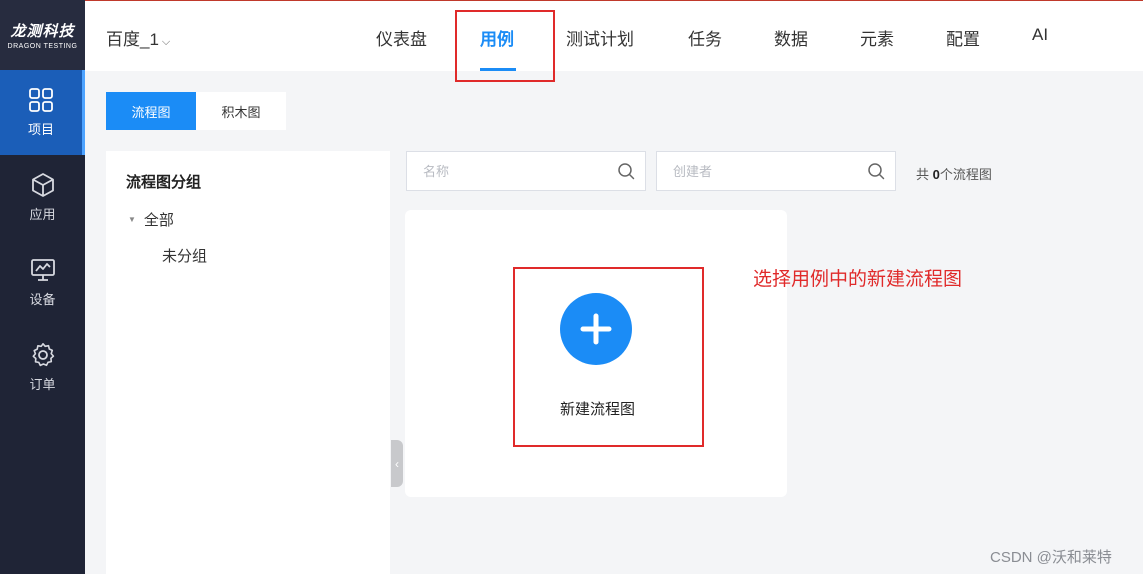 This screenshot has height=574, width=1143. What do you see at coordinates (597, 409) in the screenshot?
I see `new-flowchart-label: 新建流程图` at bounding box center [597, 409].